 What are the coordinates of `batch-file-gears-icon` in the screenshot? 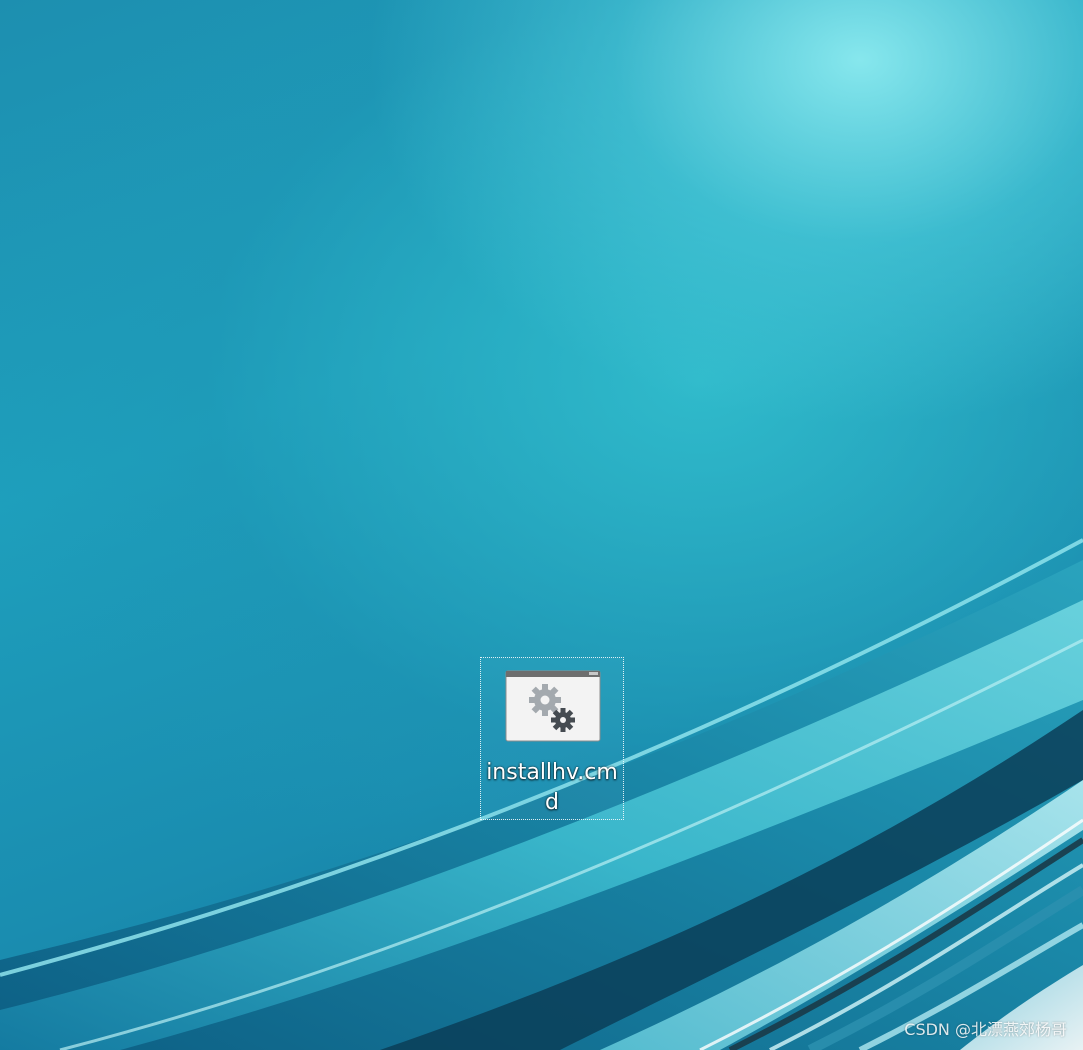 It's located at (553, 706).